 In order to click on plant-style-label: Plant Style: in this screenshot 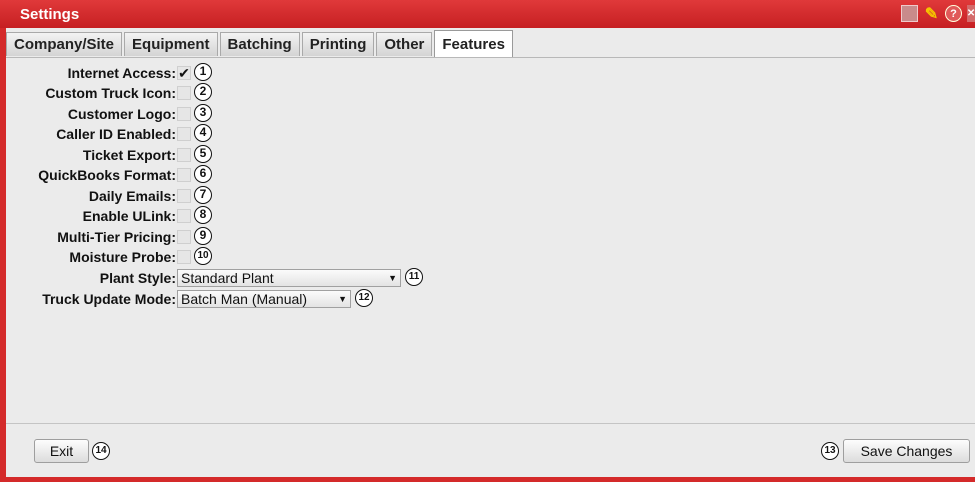, I will do `click(137, 278)`.